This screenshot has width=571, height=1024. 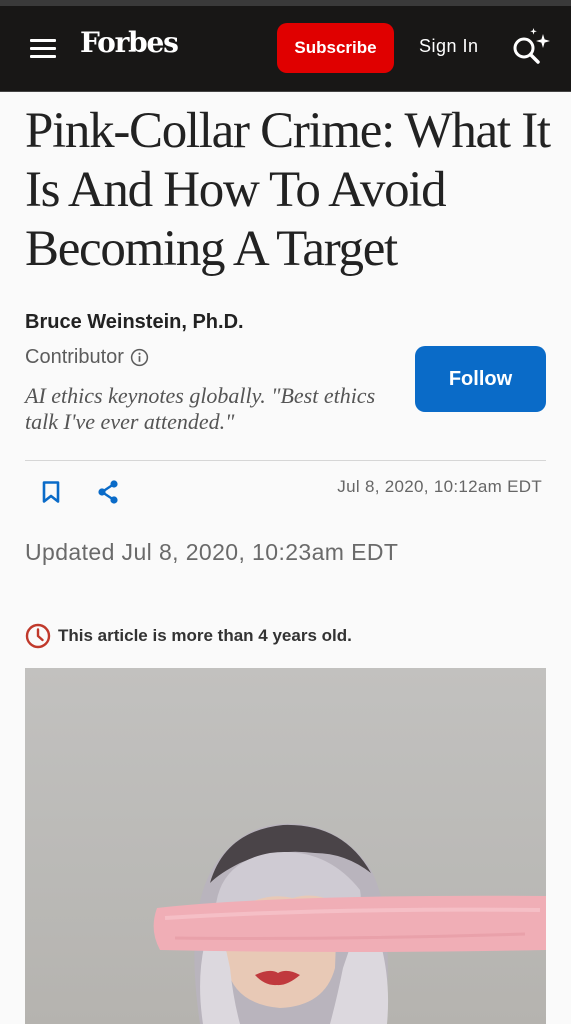 What do you see at coordinates (129, 42) in the screenshot?
I see `forbes-logo: Forbes` at bounding box center [129, 42].